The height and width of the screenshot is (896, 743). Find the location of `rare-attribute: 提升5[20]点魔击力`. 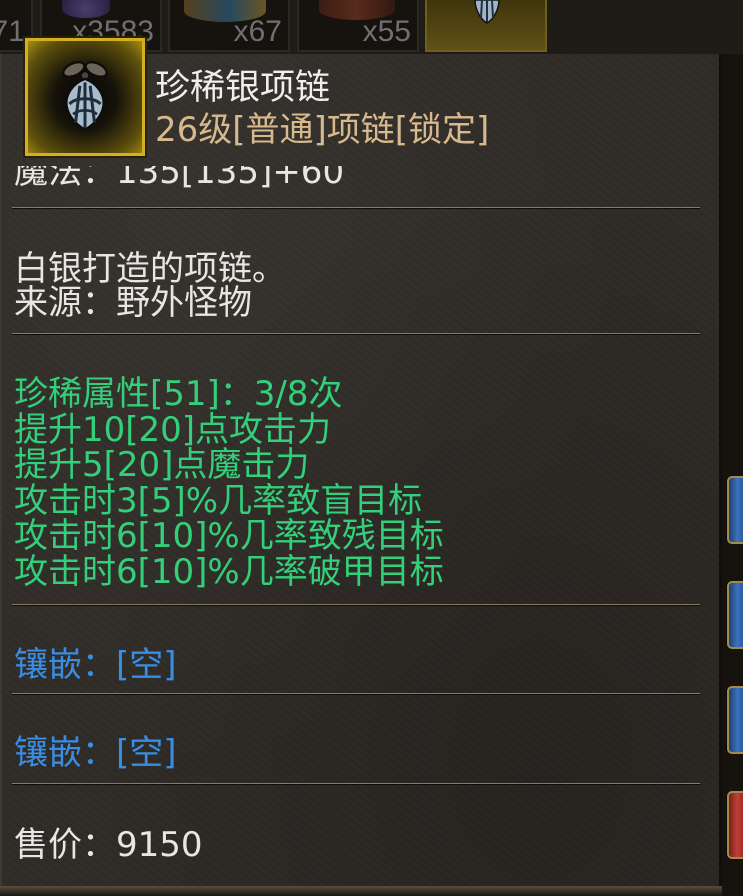

rare-attribute: 提升5[20]点魔击力 is located at coordinates (162, 465).